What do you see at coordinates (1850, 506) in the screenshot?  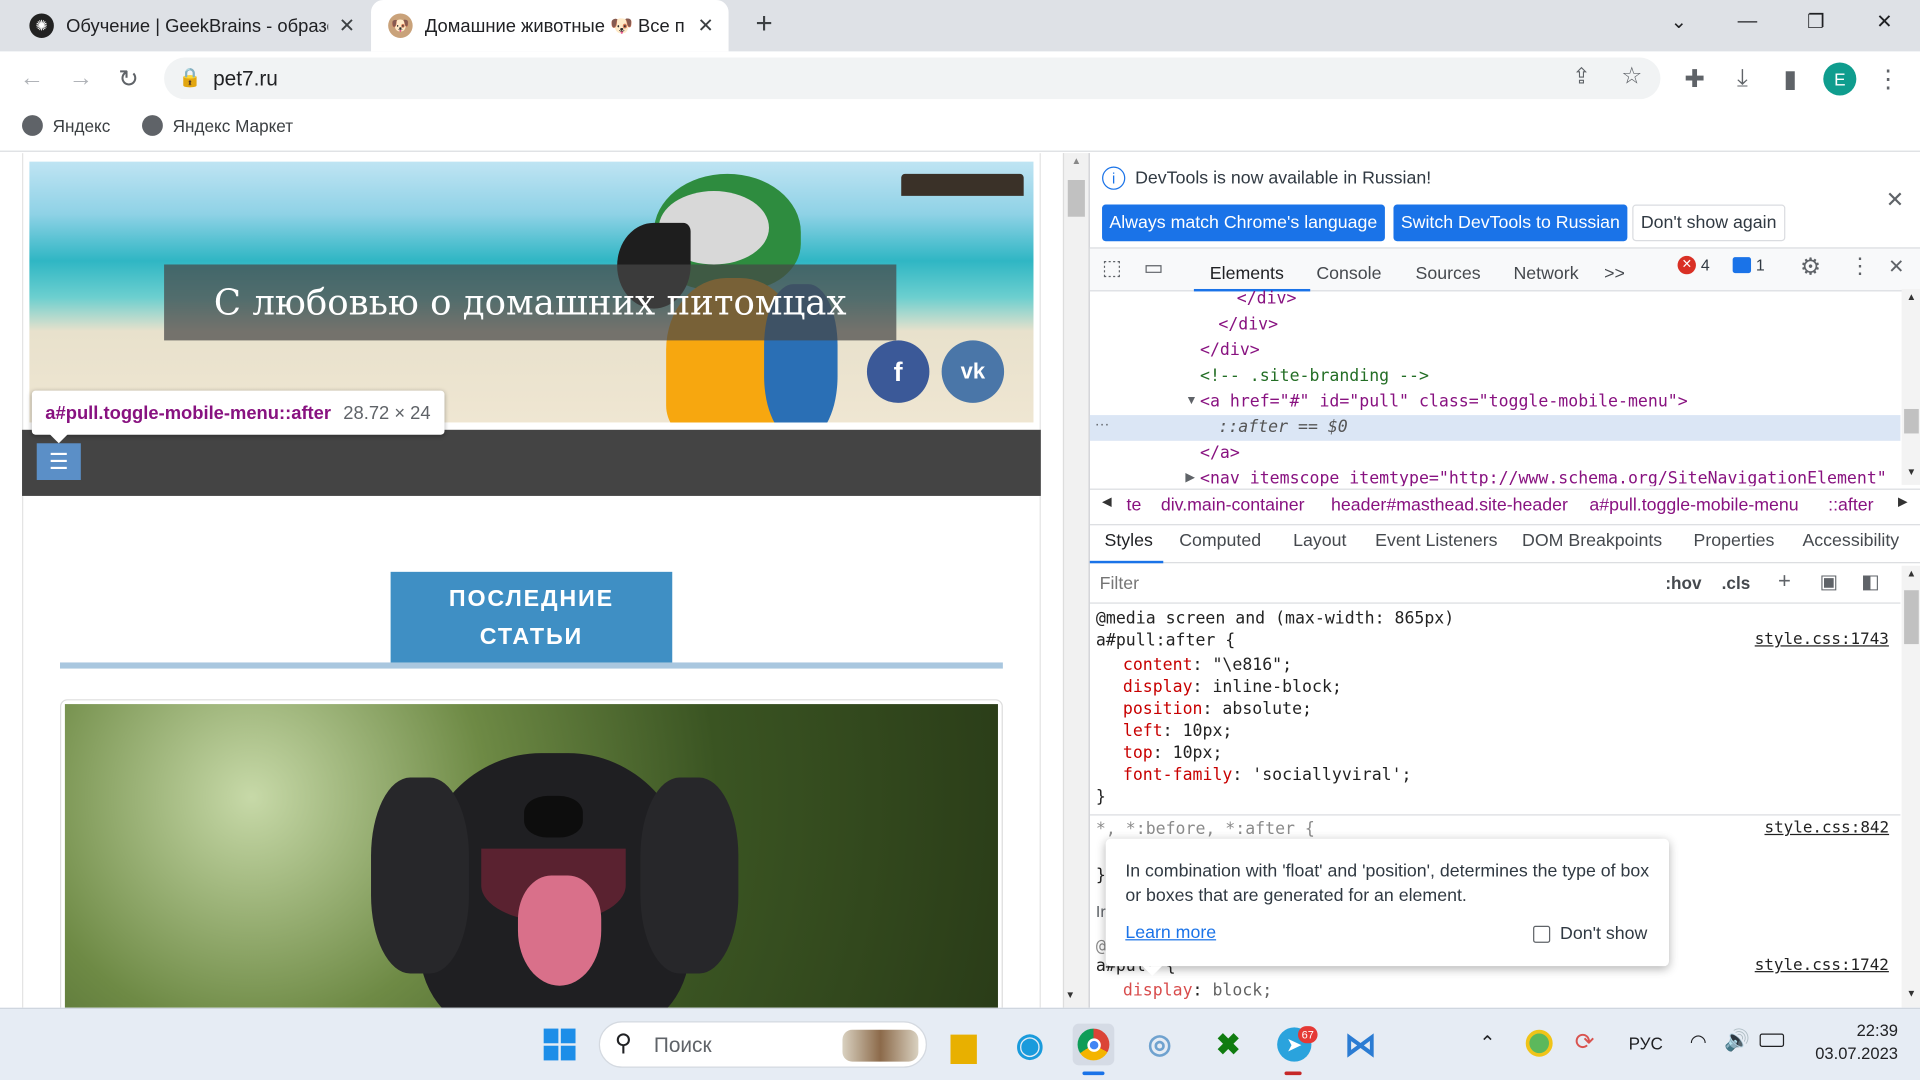 I see `breadcrumb-item: ::after` at bounding box center [1850, 506].